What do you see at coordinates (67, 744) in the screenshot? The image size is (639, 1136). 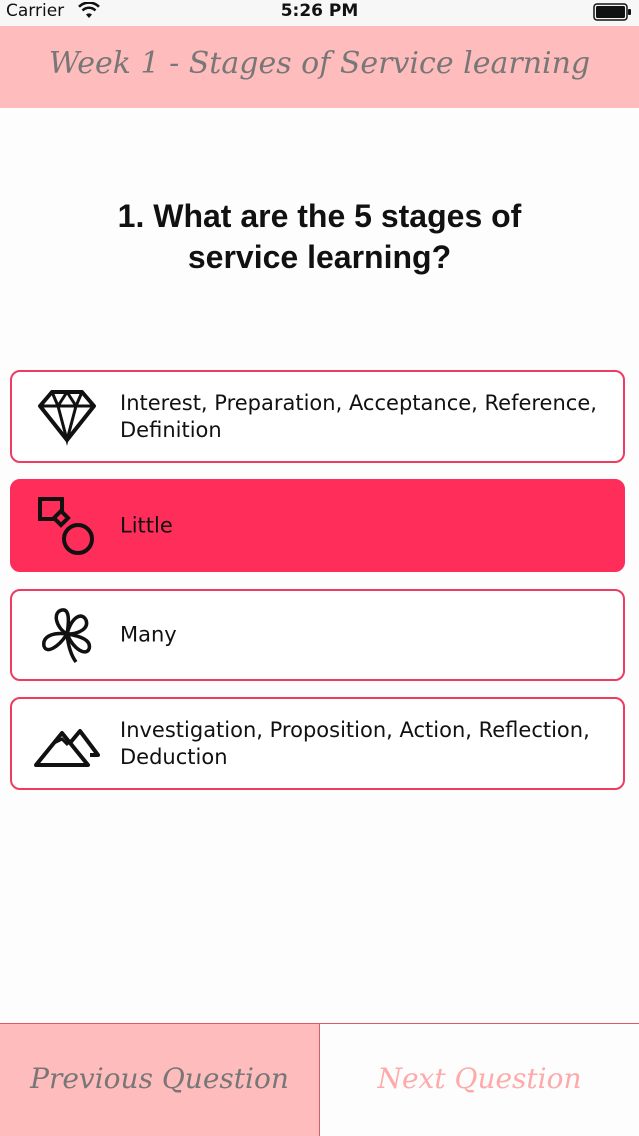 I see `mountain-icon` at bounding box center [67, 744].